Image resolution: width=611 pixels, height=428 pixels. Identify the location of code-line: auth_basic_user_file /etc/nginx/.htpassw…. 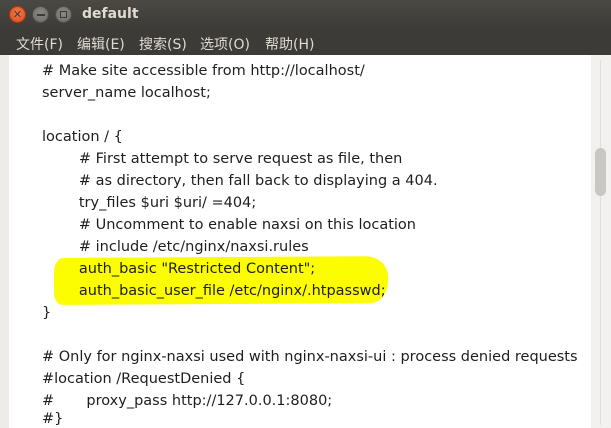
(214, 291).